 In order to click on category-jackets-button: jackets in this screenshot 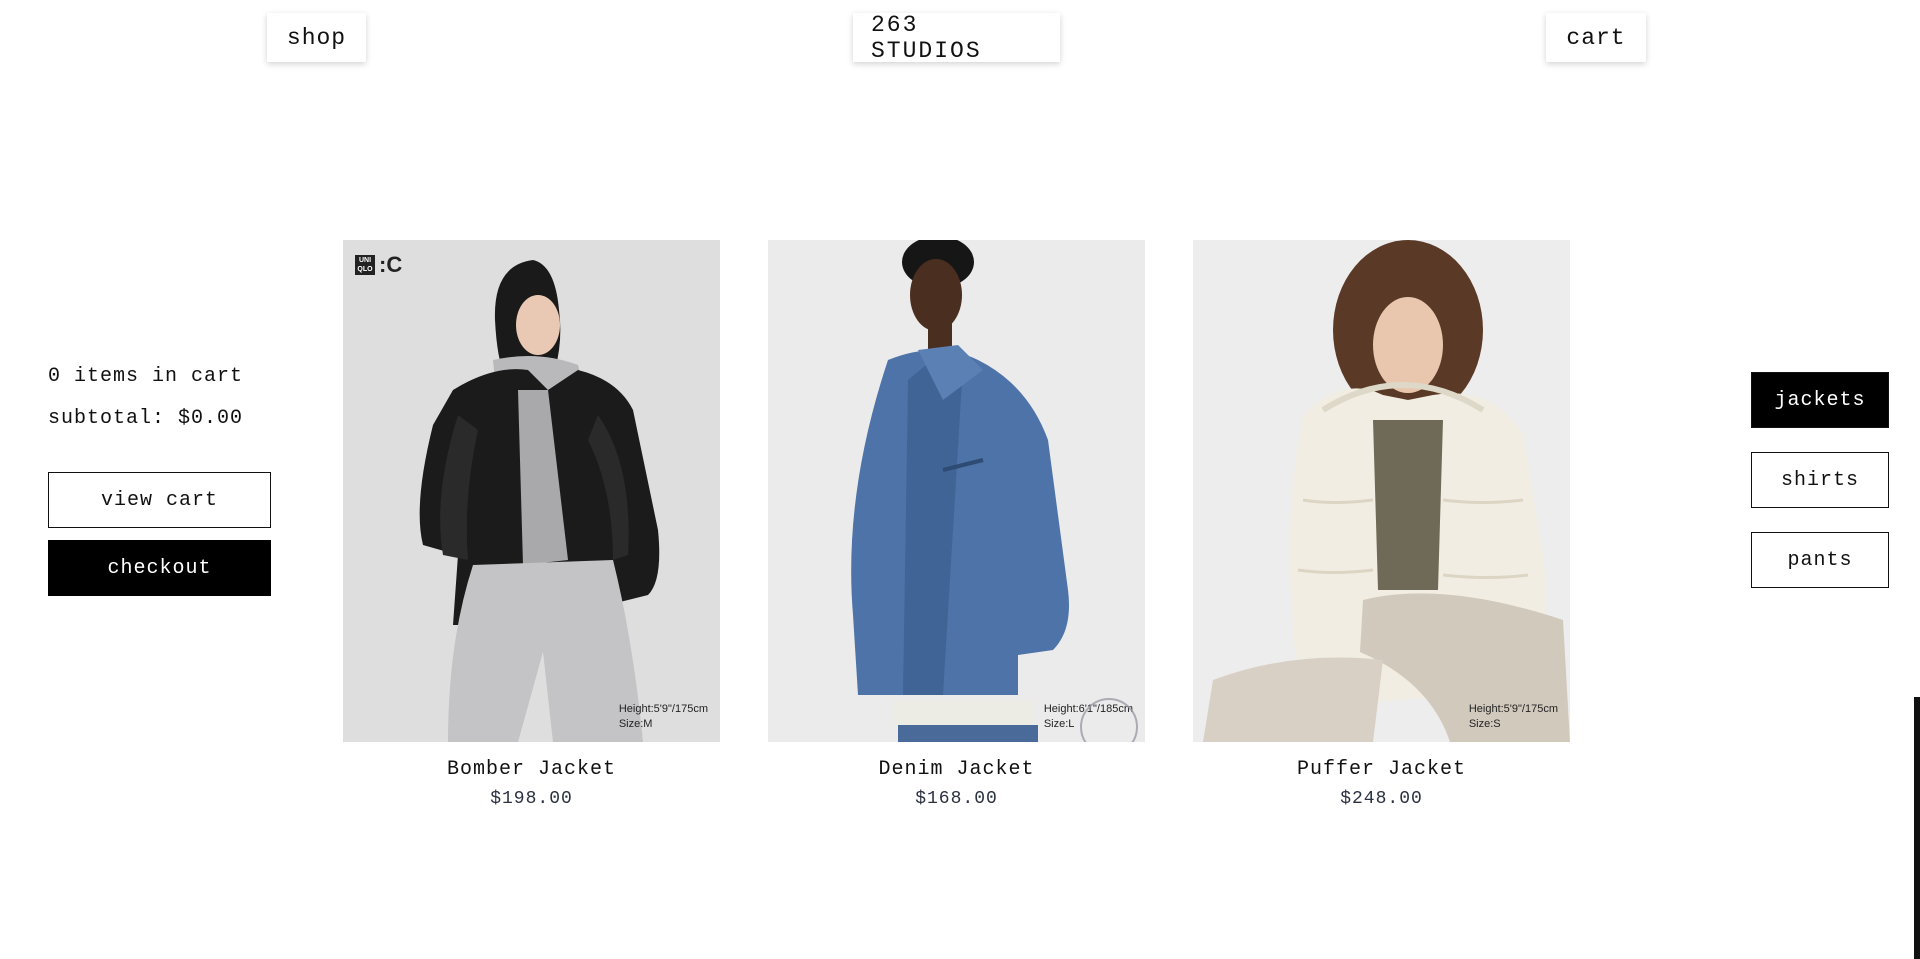, I will do `click(1820, 400)`.